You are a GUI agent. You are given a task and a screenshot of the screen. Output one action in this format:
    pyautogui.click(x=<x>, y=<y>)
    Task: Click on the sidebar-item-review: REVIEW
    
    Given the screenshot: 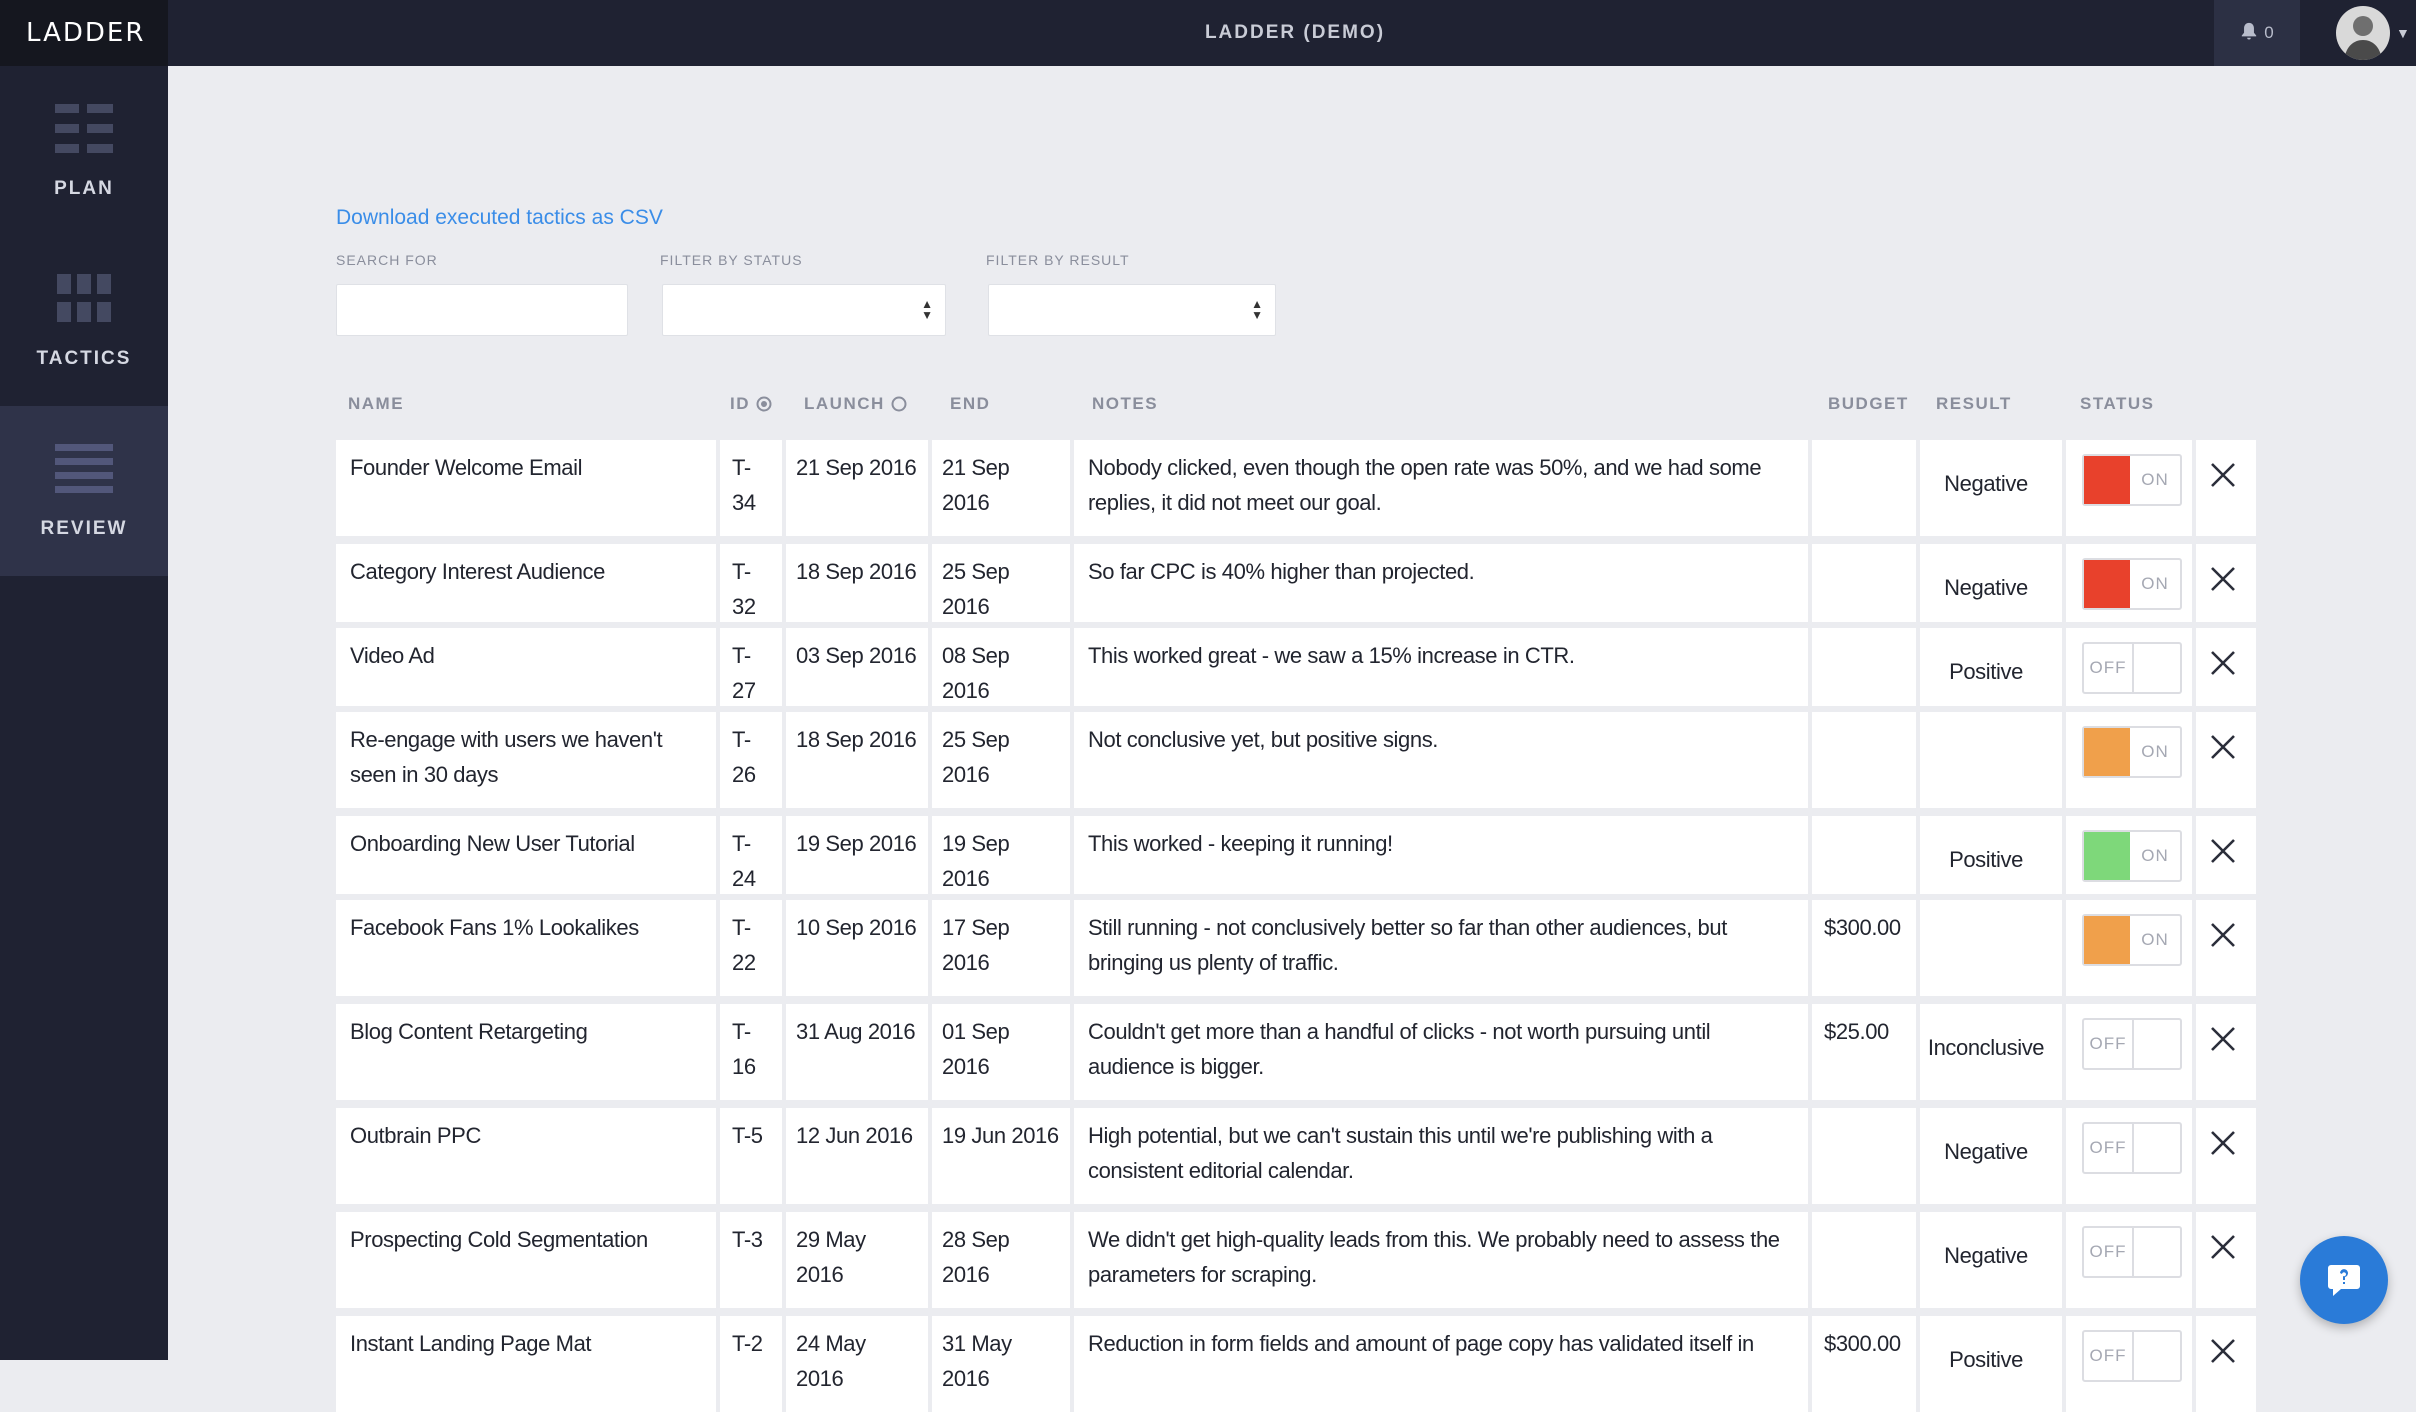 What is the action you would take?
    pyautogui.click(x=84, y=491)
    